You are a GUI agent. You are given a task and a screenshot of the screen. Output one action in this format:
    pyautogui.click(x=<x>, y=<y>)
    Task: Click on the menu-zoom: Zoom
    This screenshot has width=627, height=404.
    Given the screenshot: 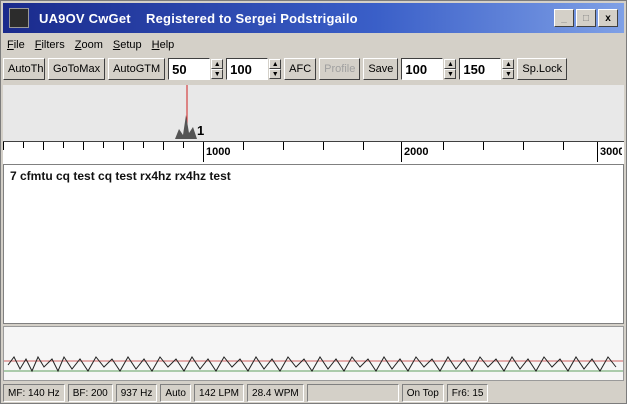 What is the action you would take?
    pyautogui.click(x=89, y=45)
    